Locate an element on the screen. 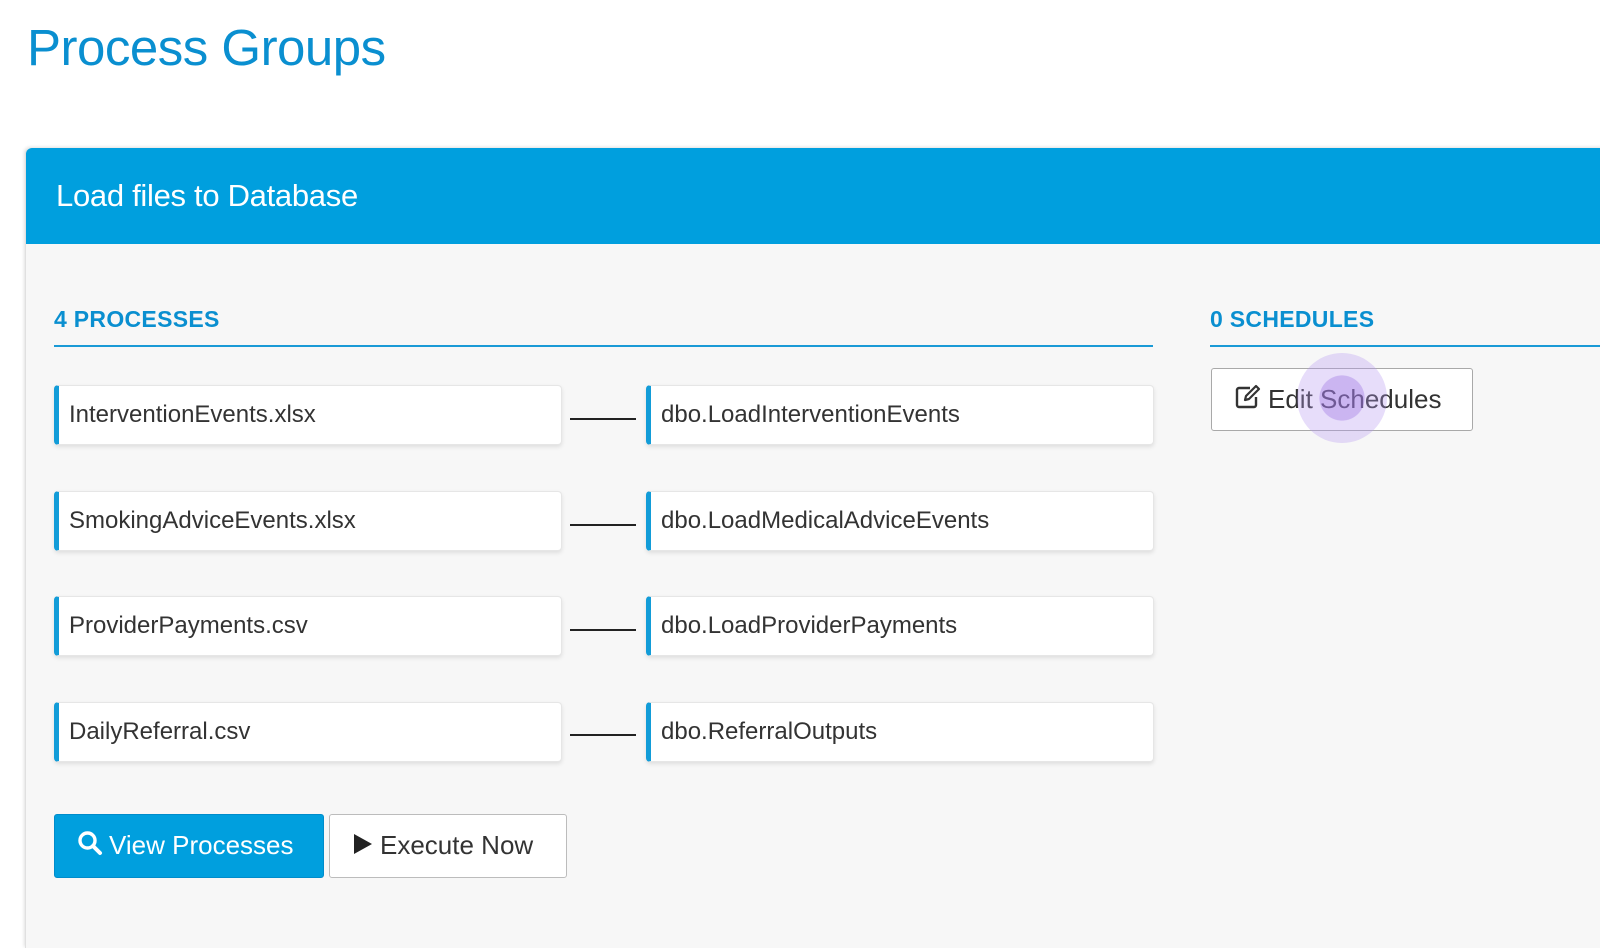 The width and height of the screenshot is (1600, 948). execute-now-label: Execute Now is located at coordinates (457, 845).